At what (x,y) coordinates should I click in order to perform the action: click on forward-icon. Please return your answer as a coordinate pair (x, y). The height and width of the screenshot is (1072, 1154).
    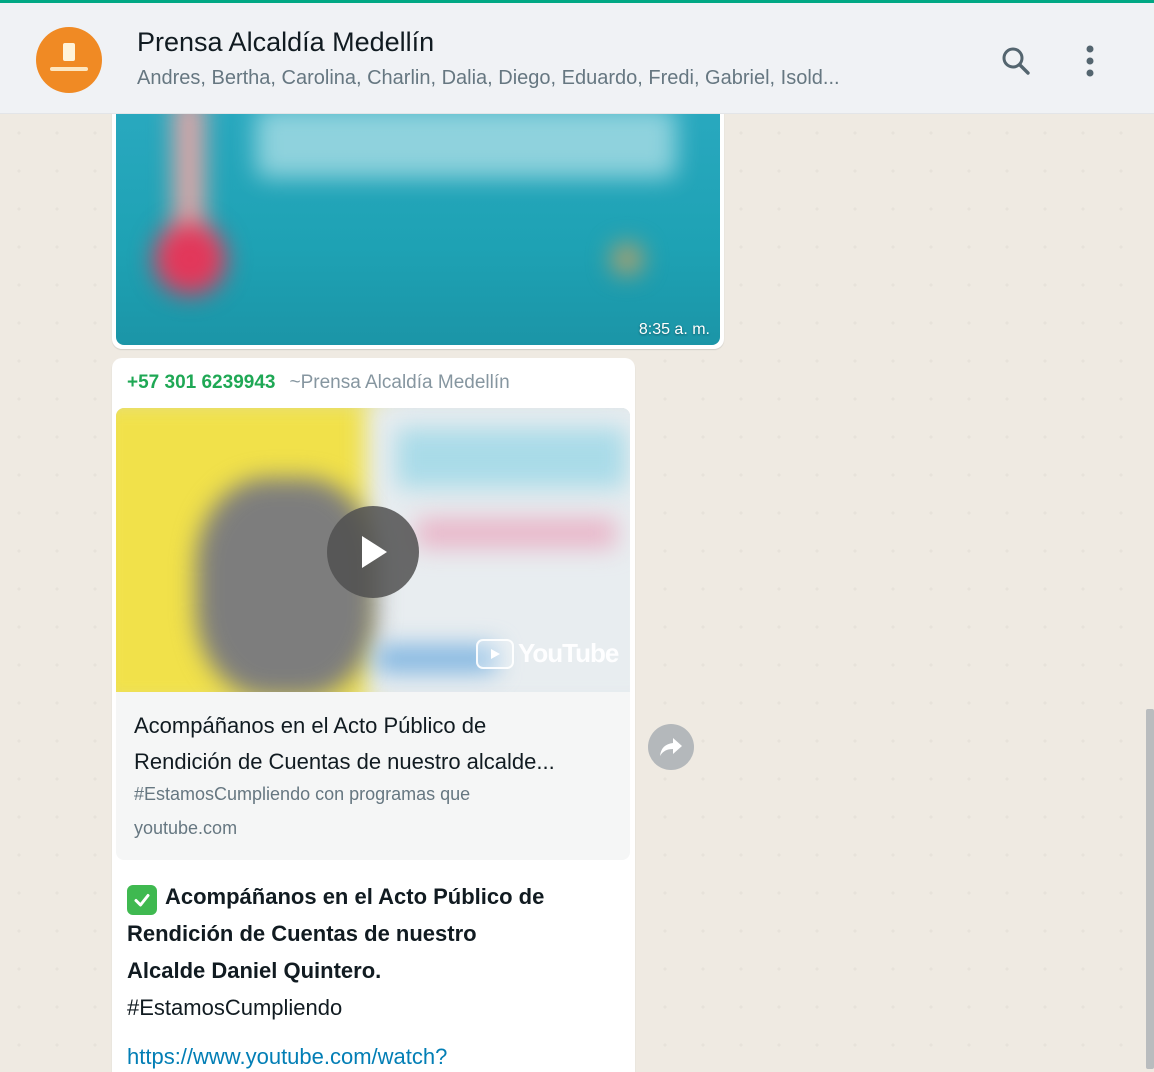
    Looking at the image, I should click on (671, 747).